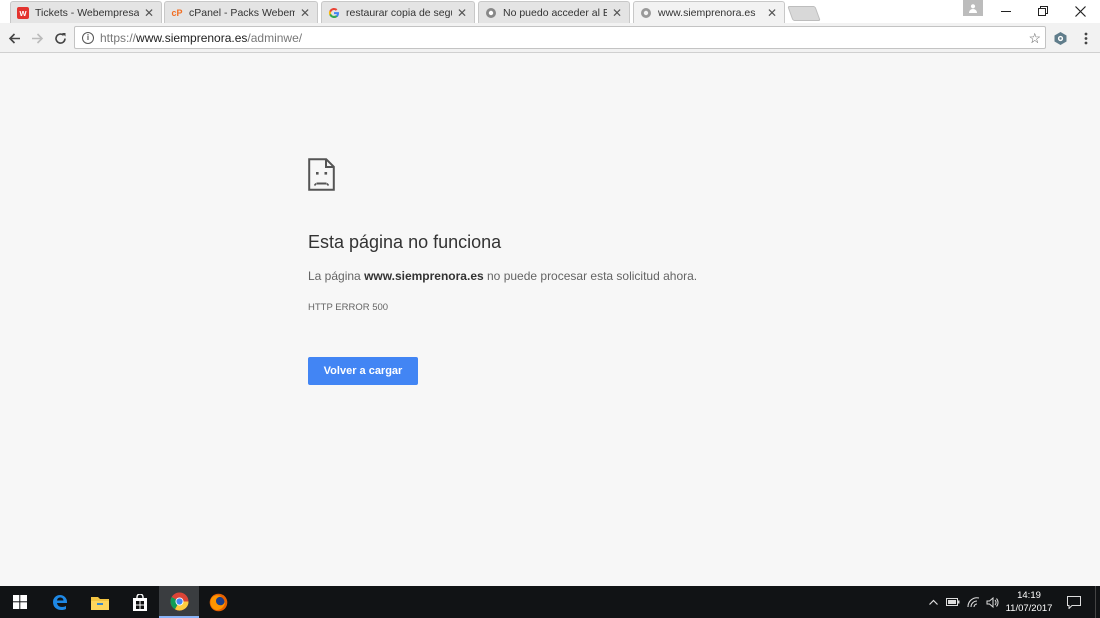 The height and width of the screenshot is (618, 1100). Describe the element at coordinates (1029, 602) in the screenshot. I see `taskbar-clock: 14:19 11/07/2017` at that location.